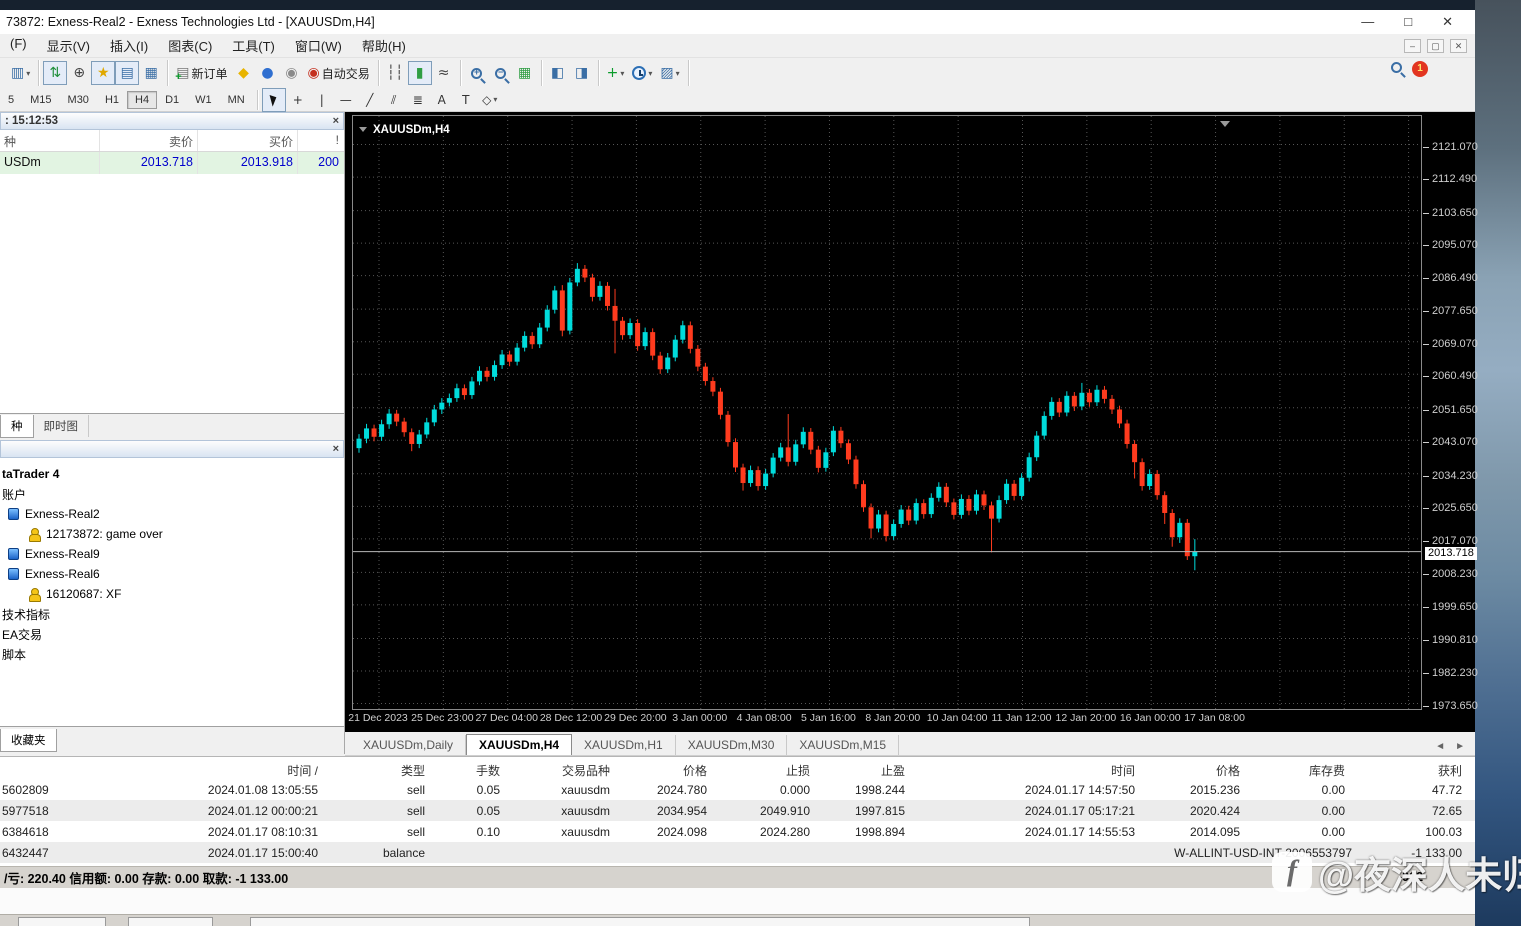 The height and width of the screenshot is (926, 1521). I want to click on text-tool: A, so click(442, 100).